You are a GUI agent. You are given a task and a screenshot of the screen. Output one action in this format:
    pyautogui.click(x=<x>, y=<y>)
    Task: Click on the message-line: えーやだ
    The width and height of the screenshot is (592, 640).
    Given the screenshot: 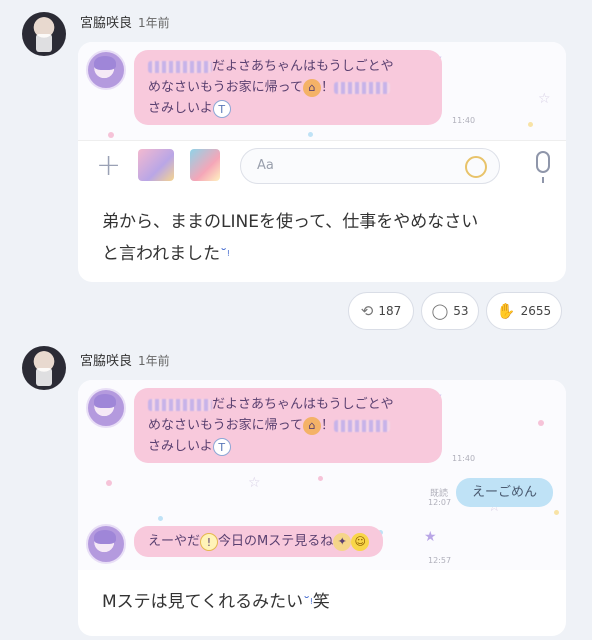 What is the action you would take?
    pyautogui.click(x=174, y=541)
    